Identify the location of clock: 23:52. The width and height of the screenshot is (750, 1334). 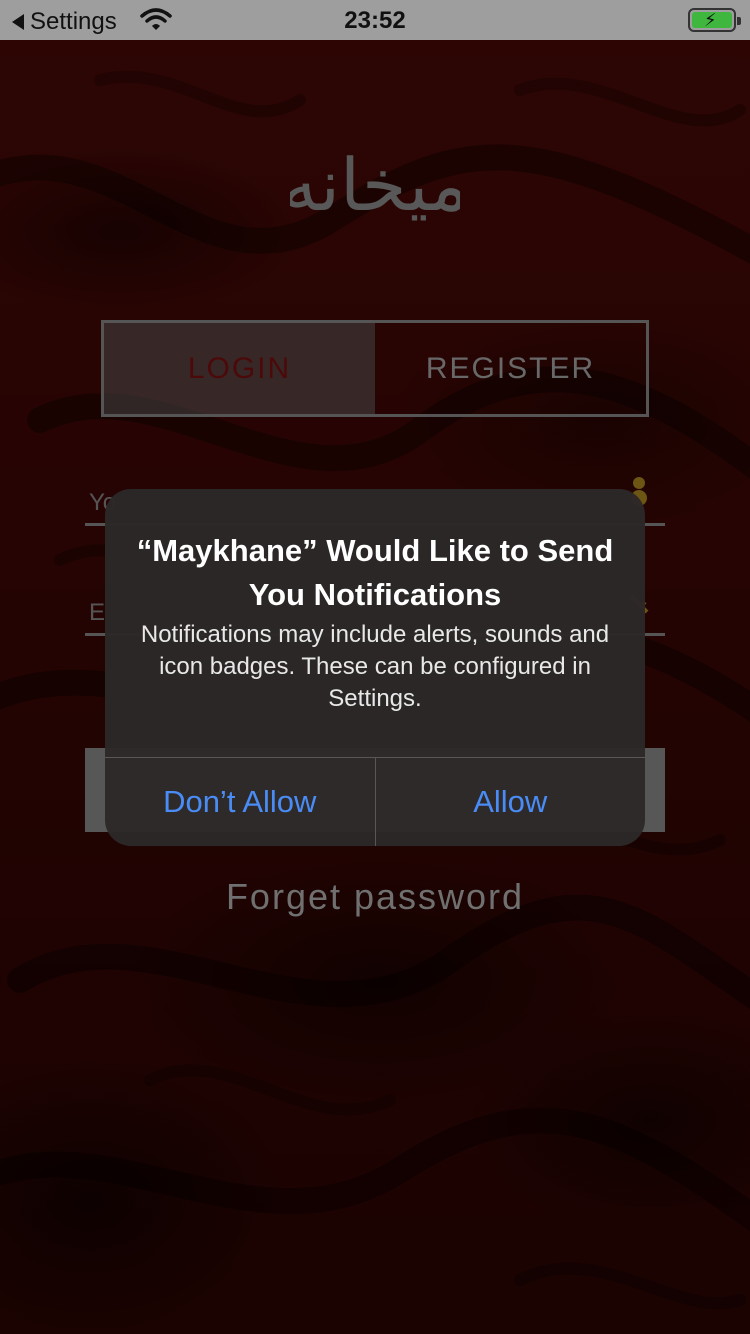
(375, 20).